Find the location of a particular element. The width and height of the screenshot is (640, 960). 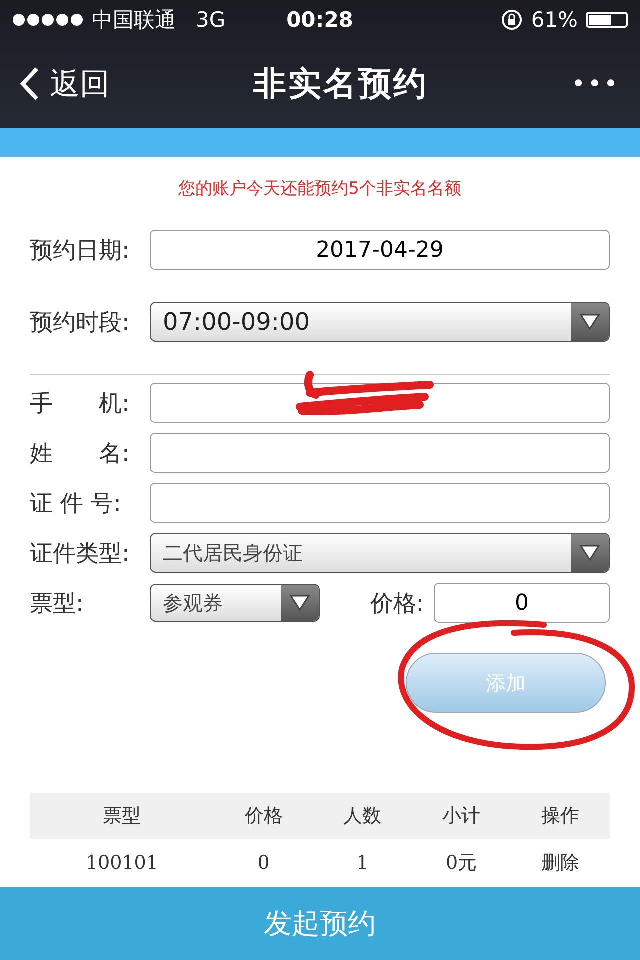

field-label: 证件类型: is located at coordinates (80, 554).